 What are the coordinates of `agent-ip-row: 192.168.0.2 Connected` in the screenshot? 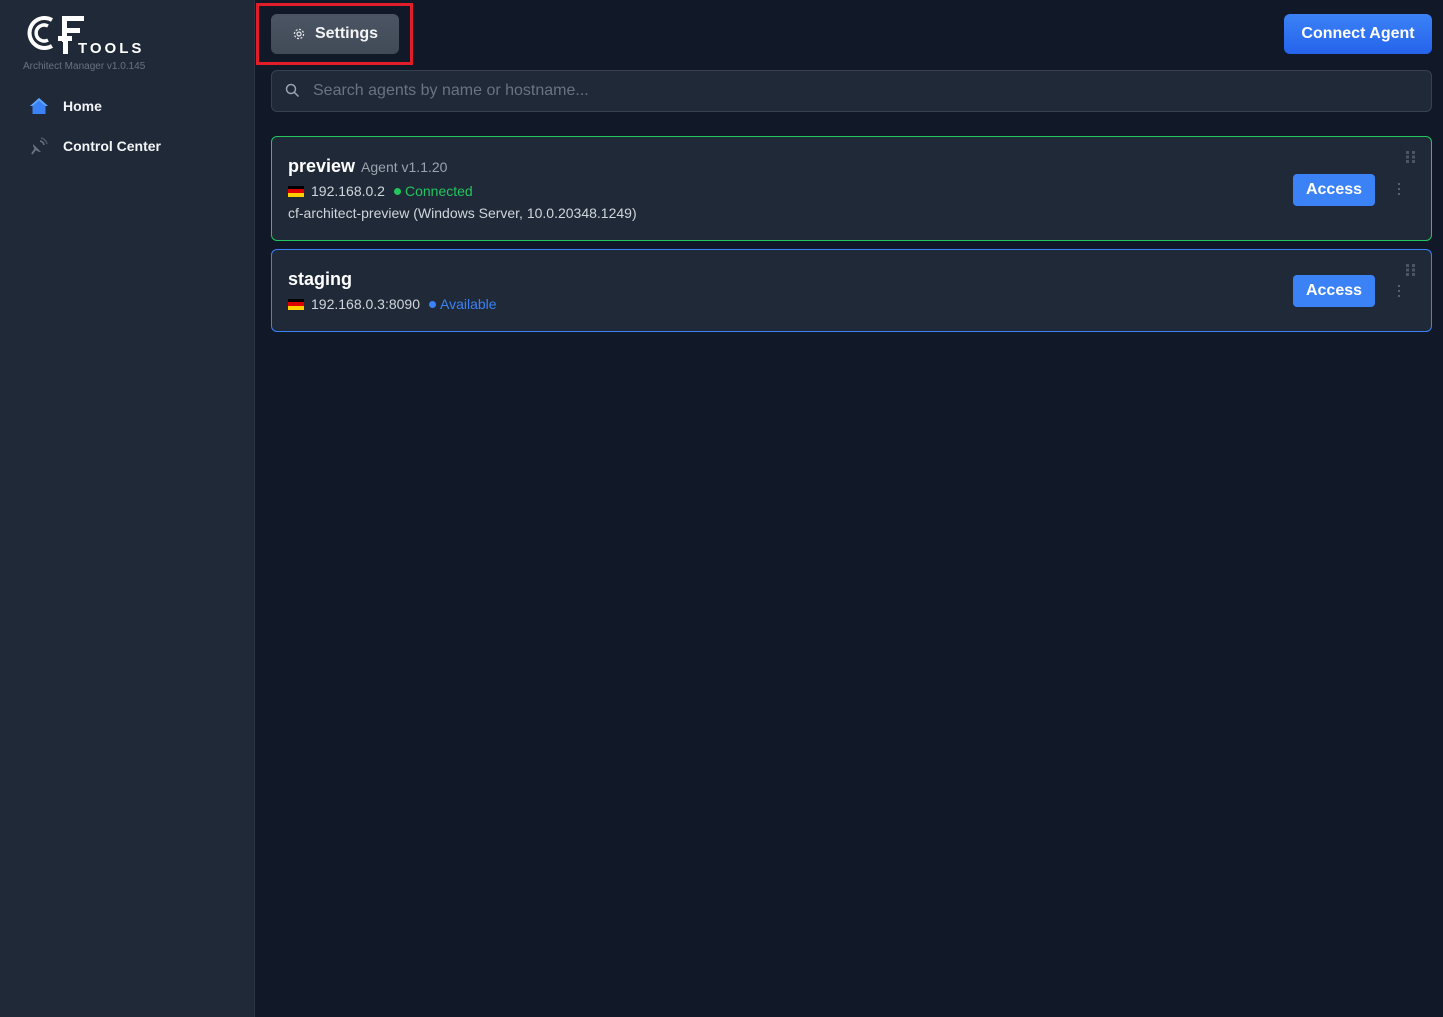 It's located at (380, 191).